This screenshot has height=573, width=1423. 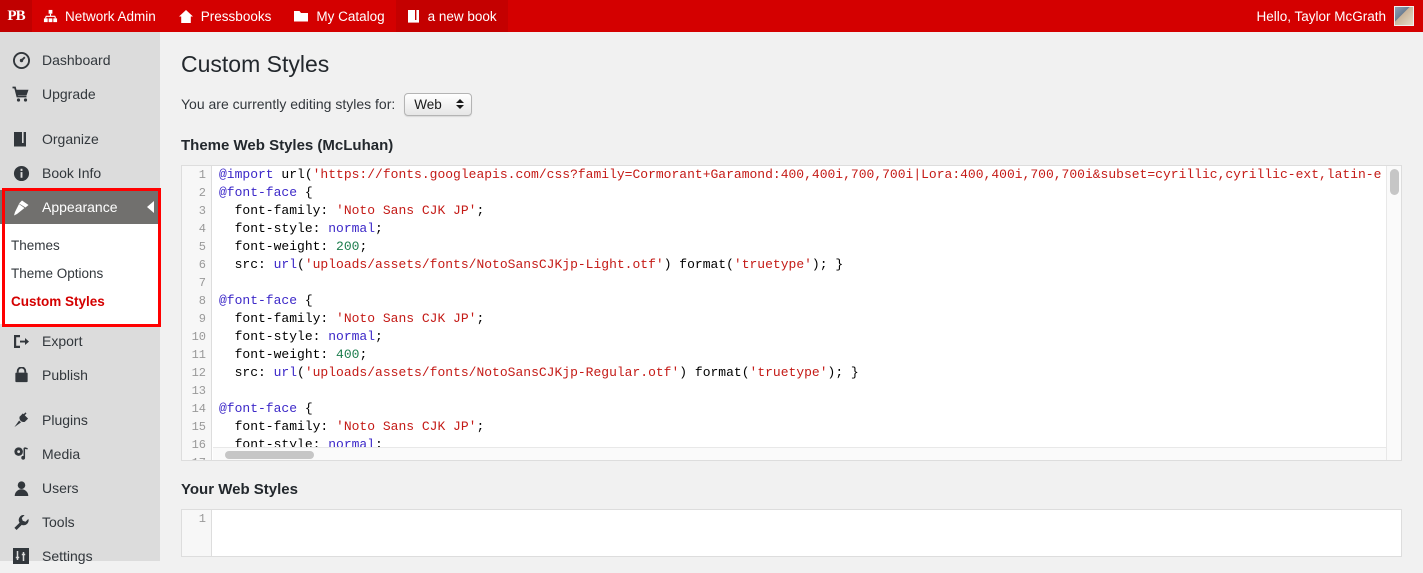 What do you see at coordinates (21, 173) in the screenshot?
I see `info-icon` at bounding box center [21, 173].